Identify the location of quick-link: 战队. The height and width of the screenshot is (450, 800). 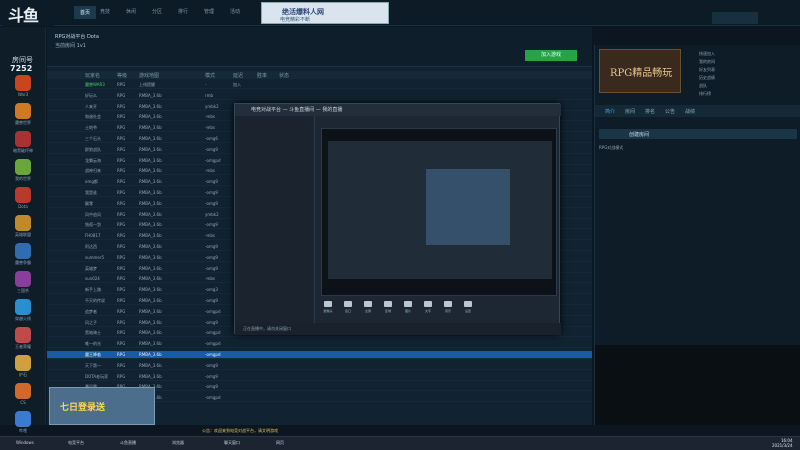
(703, 86).